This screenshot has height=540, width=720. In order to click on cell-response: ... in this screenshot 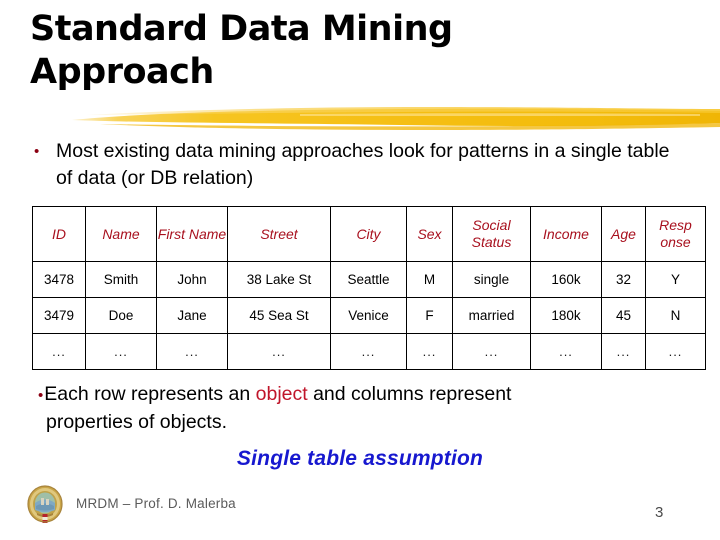, I will do `click(675, 351)`.